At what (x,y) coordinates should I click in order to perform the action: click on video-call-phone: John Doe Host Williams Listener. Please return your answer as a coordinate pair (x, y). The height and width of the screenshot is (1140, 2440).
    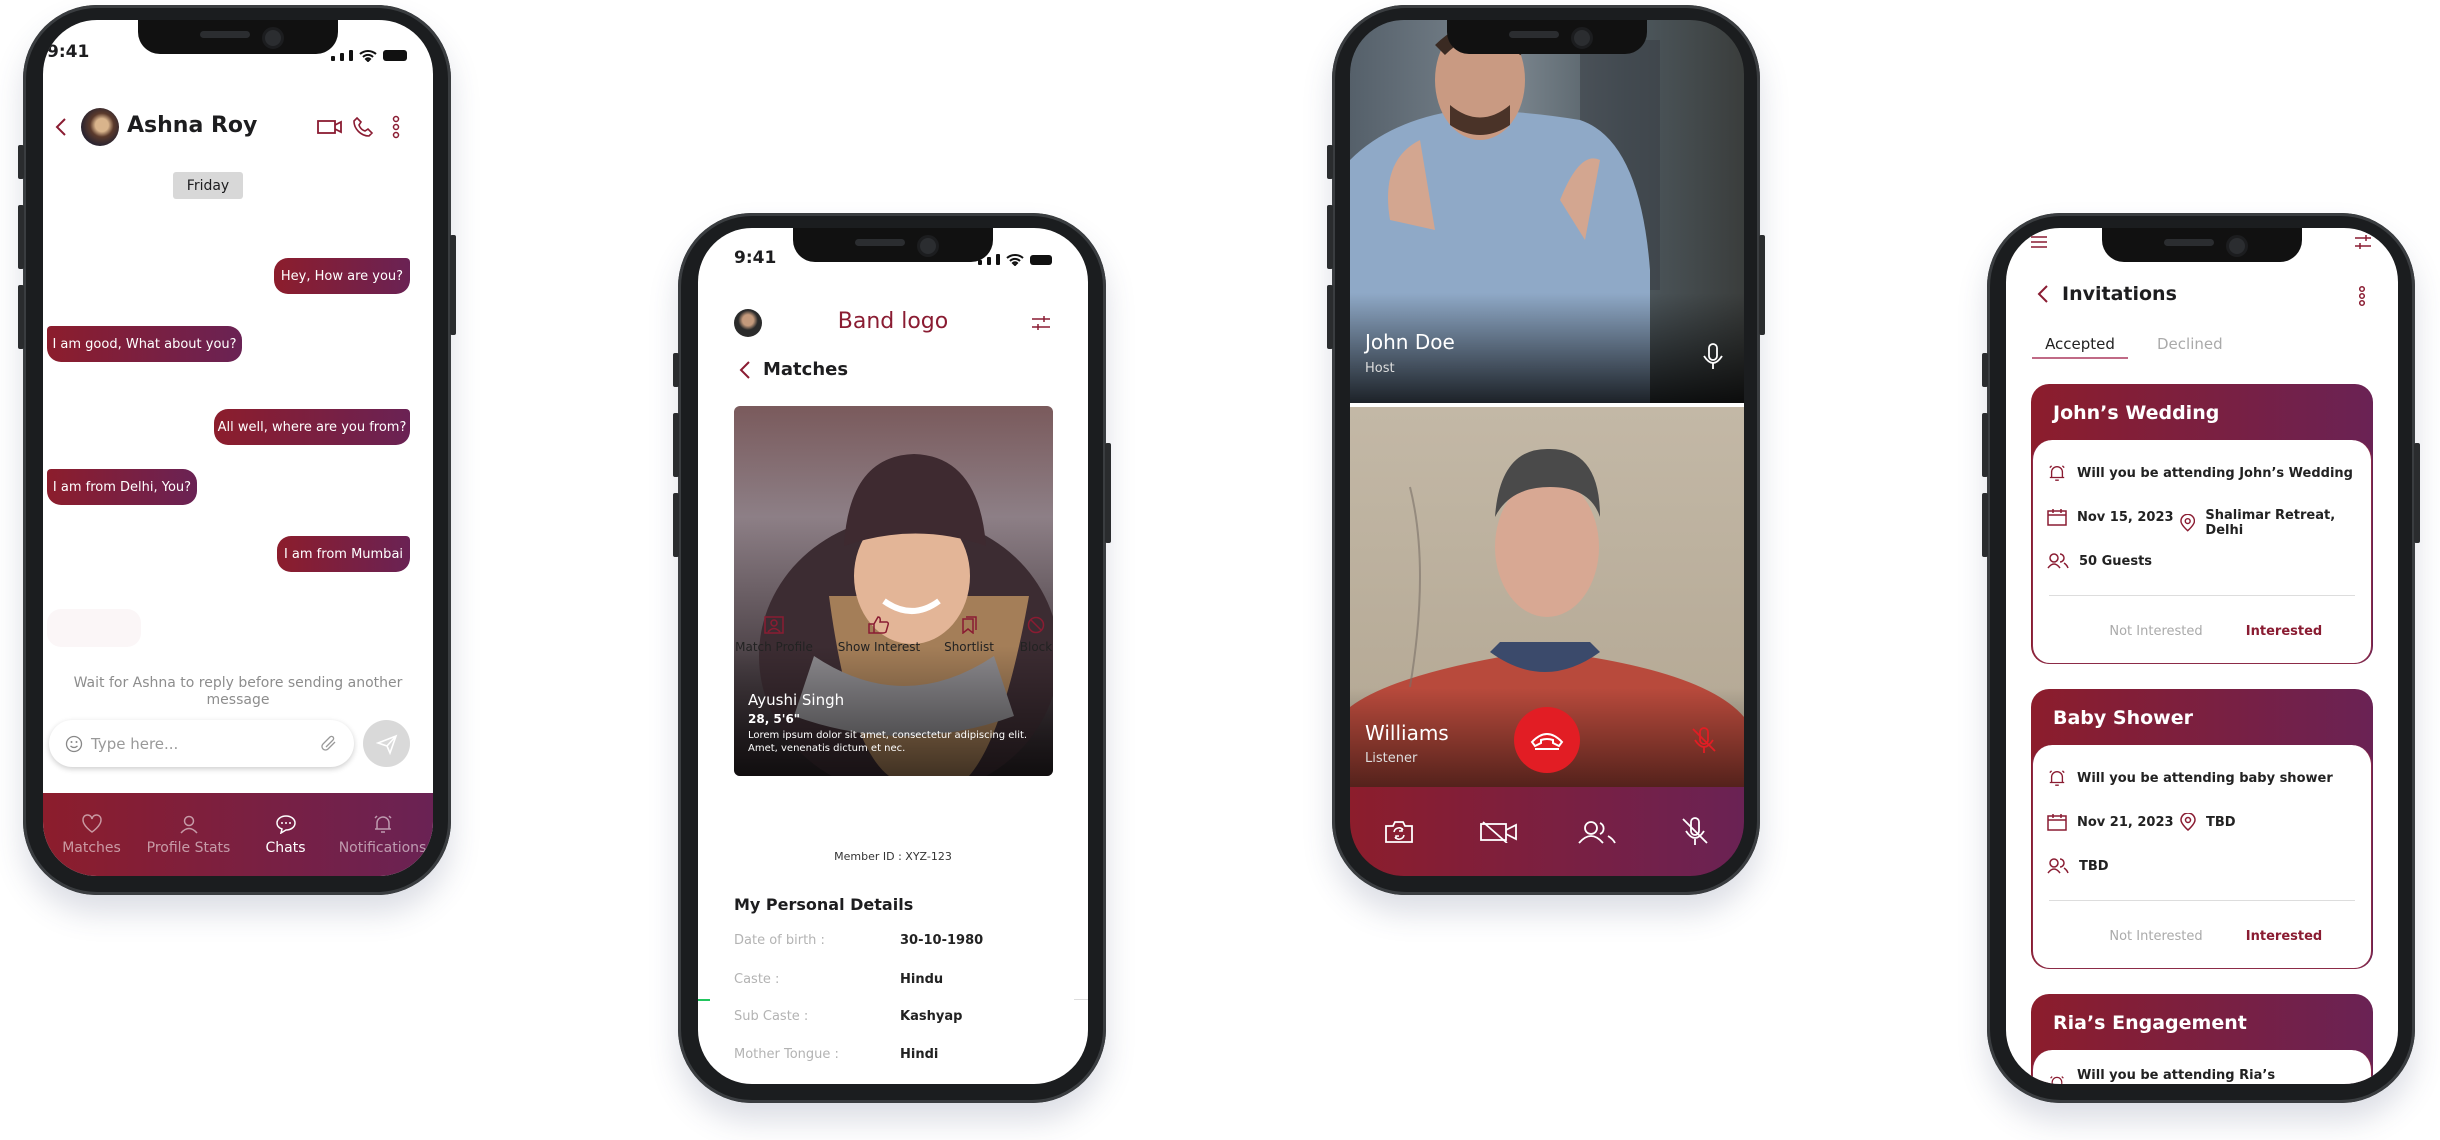
    Looking at the image, I should click on (1546, 450).